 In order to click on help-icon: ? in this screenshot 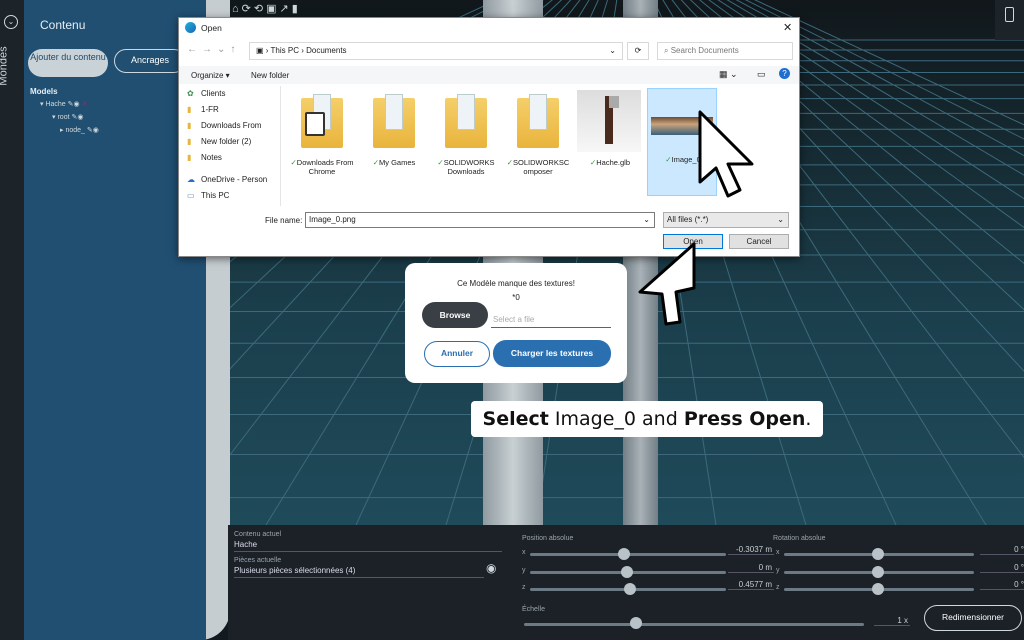, I will do `click(784, 73)`.